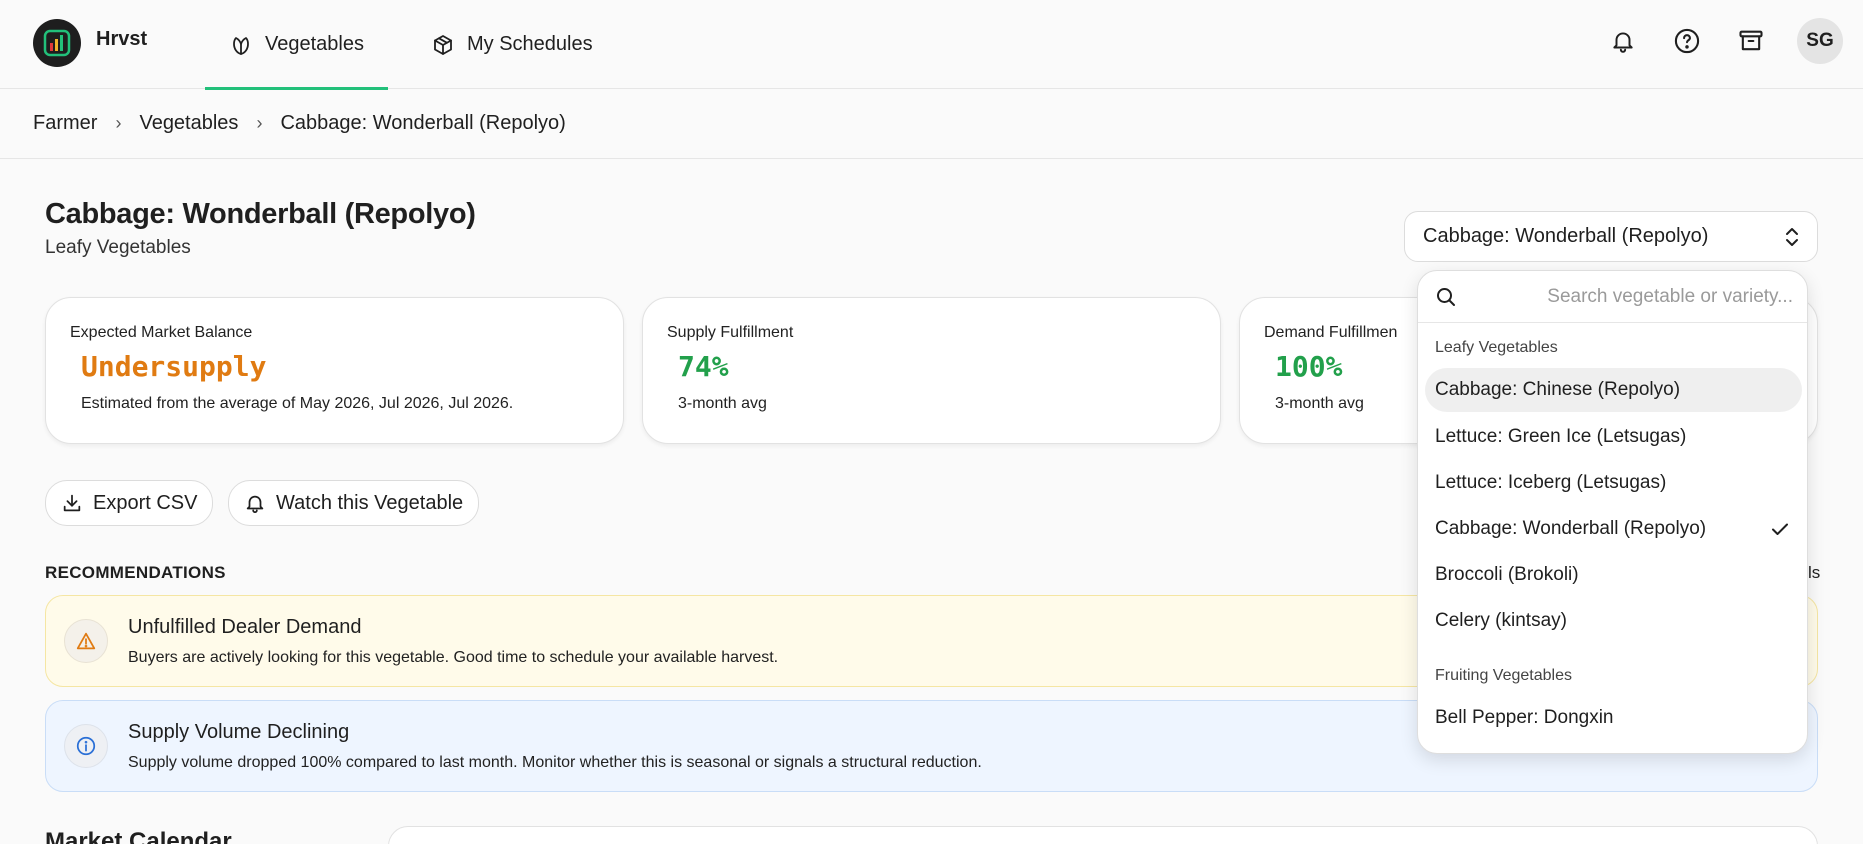 The height and width of the screenshot is (844, 1863). Describe the element at coordinates (1780, 529) in the screenshot. I see `check-icon` at that location.